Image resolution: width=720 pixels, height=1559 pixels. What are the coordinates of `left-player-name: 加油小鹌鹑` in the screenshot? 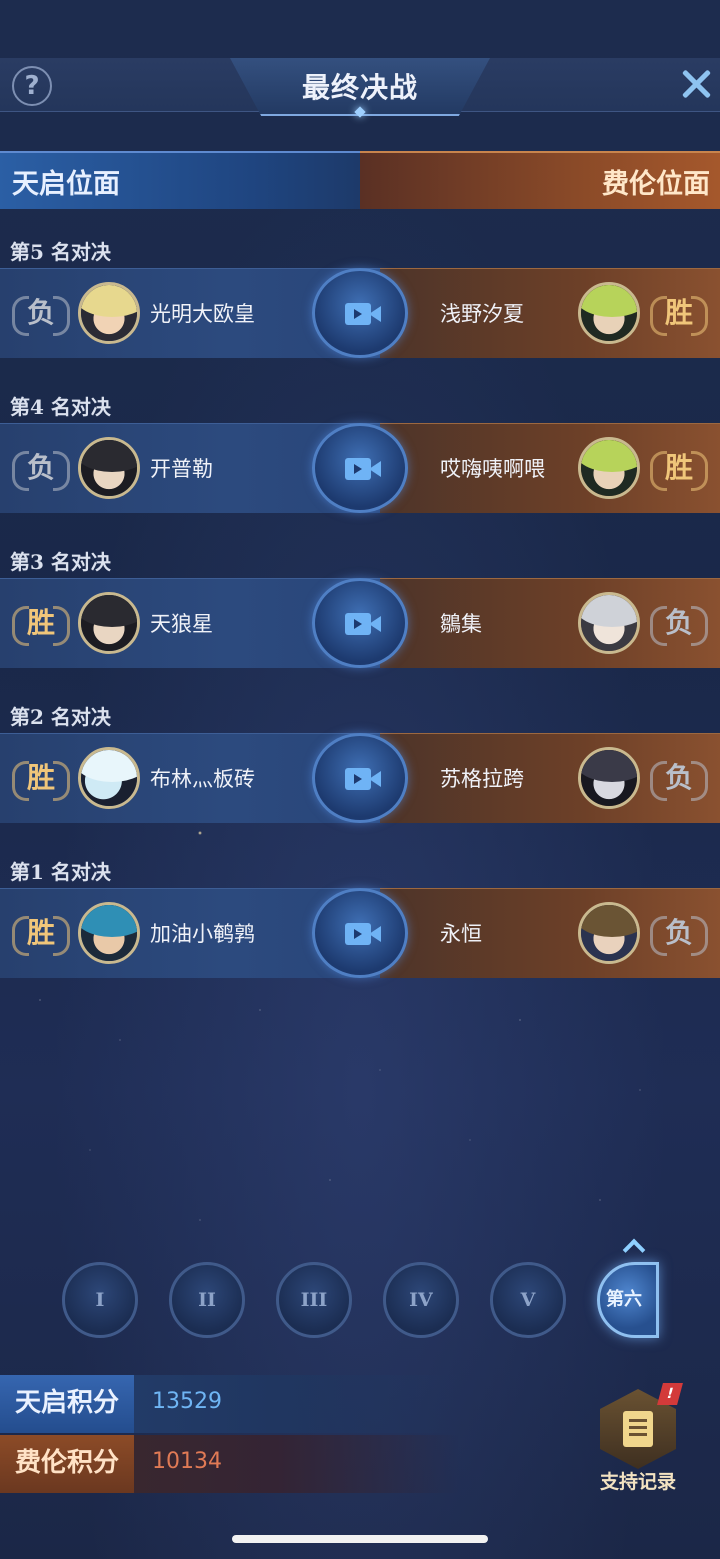 It's located at (202, 934).